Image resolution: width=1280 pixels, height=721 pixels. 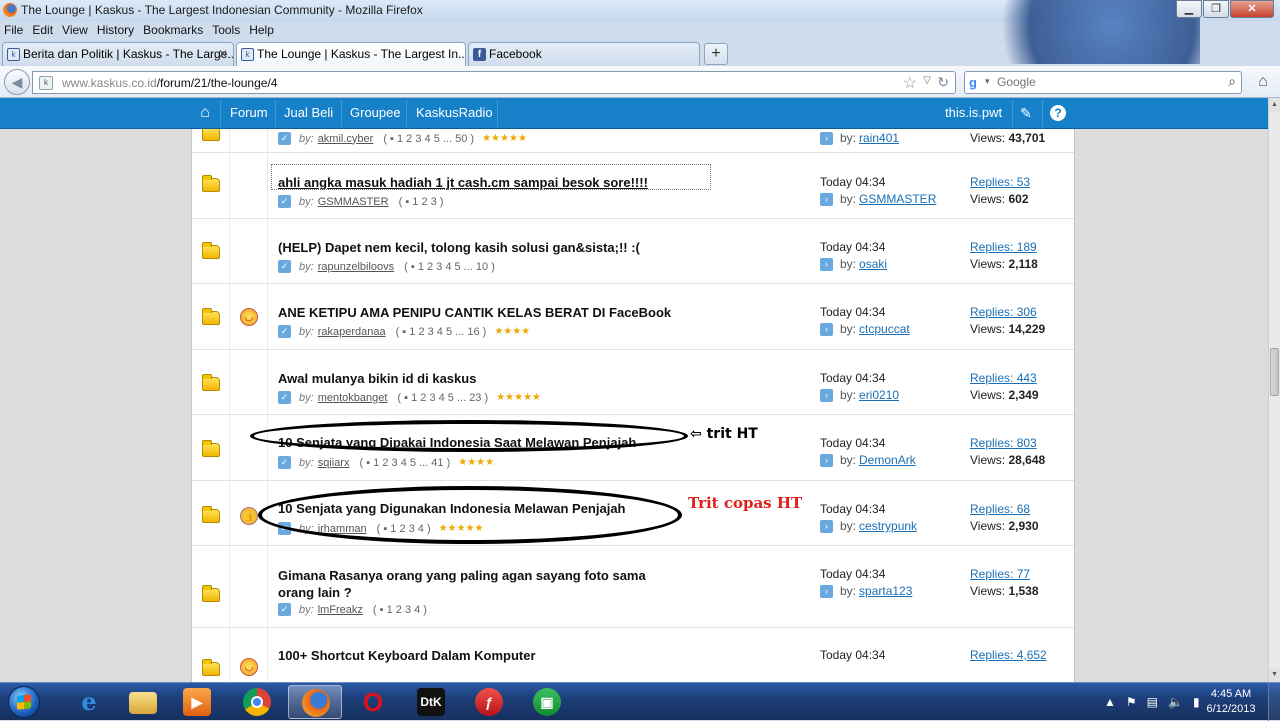 What do you see at coordinates (261, 30) in the screenshot?
I see `menu-help: Help` at bounding box center [261, 30].